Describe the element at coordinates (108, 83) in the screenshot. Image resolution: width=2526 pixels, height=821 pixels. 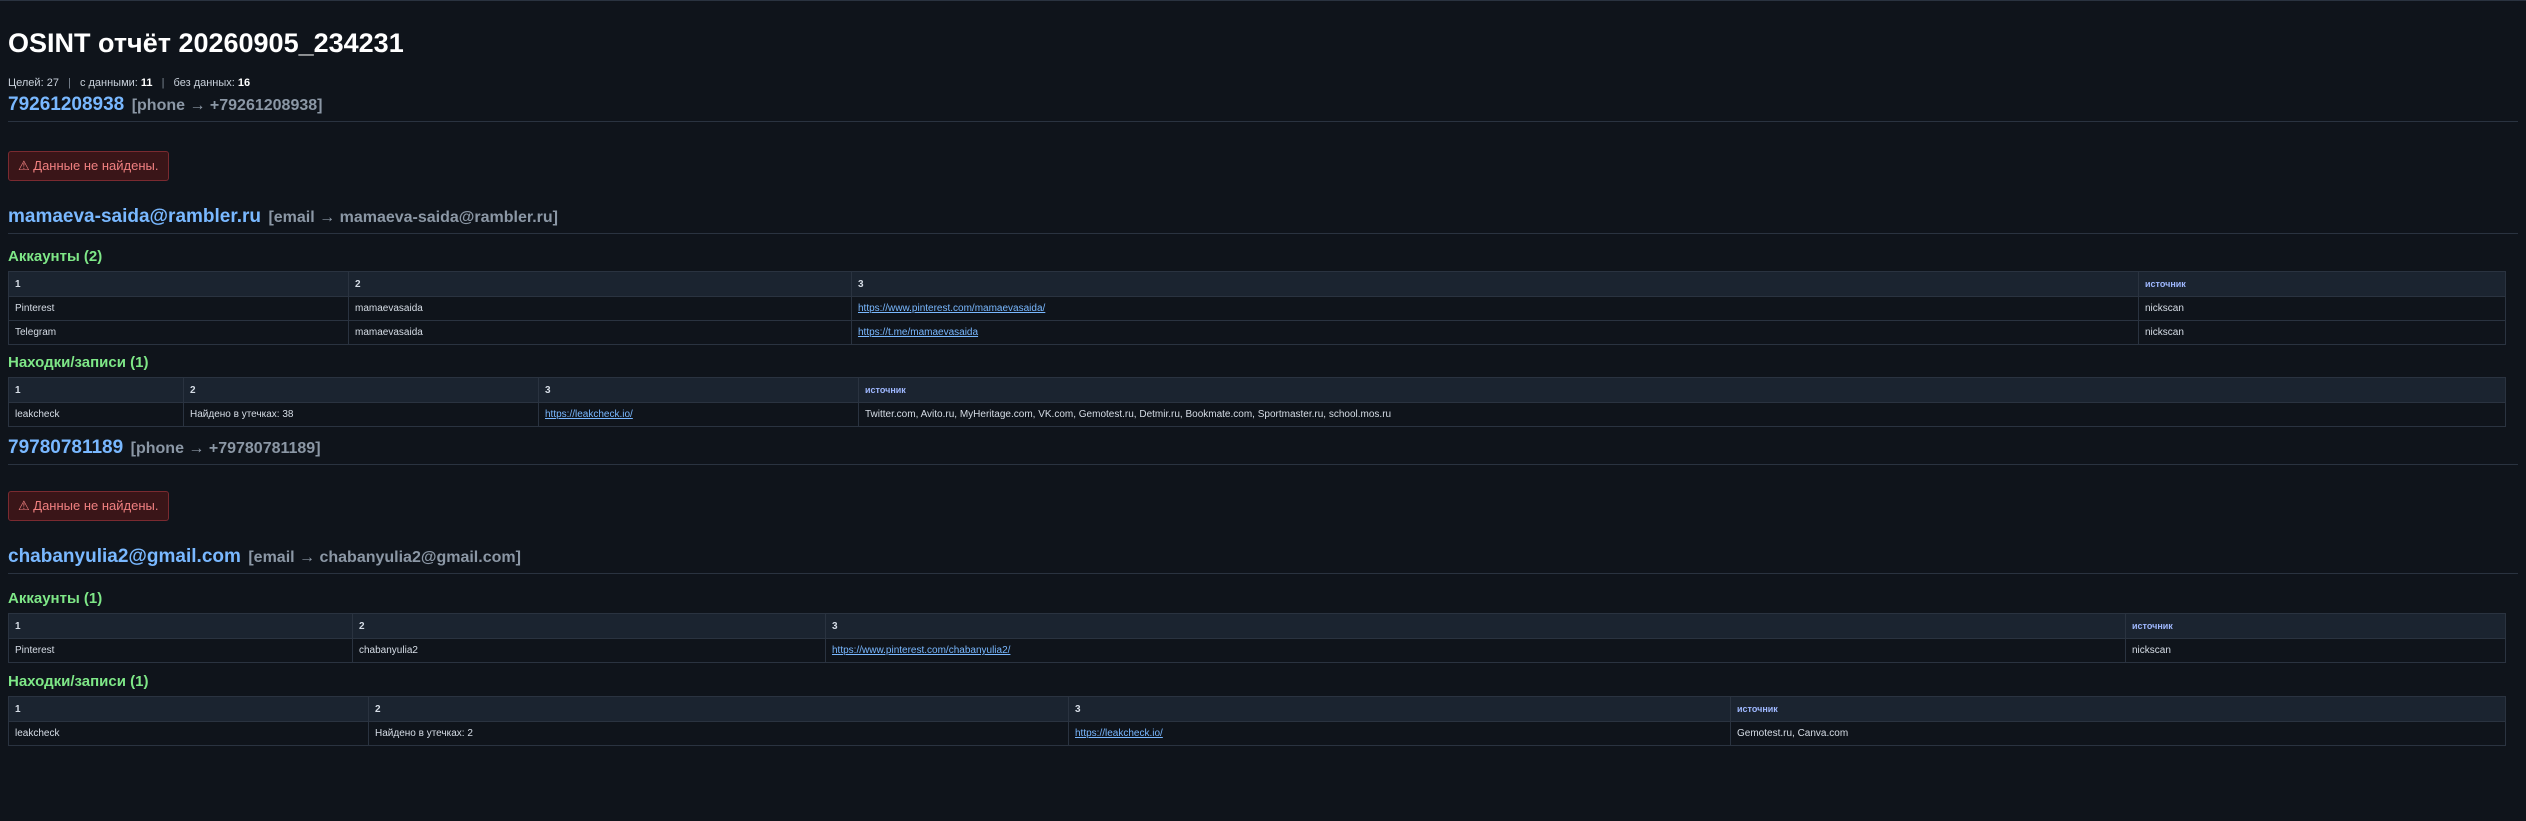
I see `with-data-label: с данными:` at that location.